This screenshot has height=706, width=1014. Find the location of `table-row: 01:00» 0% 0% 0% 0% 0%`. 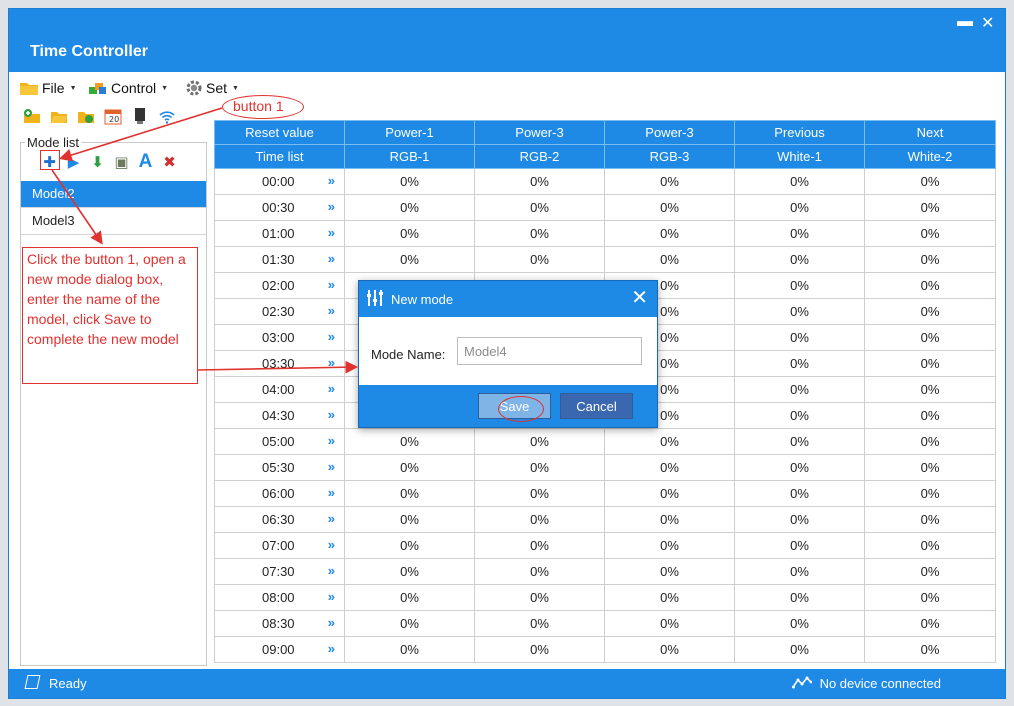

table-row: 01:00» 0% 0% 0% 0% 0% is located at coordinates (605, 233).